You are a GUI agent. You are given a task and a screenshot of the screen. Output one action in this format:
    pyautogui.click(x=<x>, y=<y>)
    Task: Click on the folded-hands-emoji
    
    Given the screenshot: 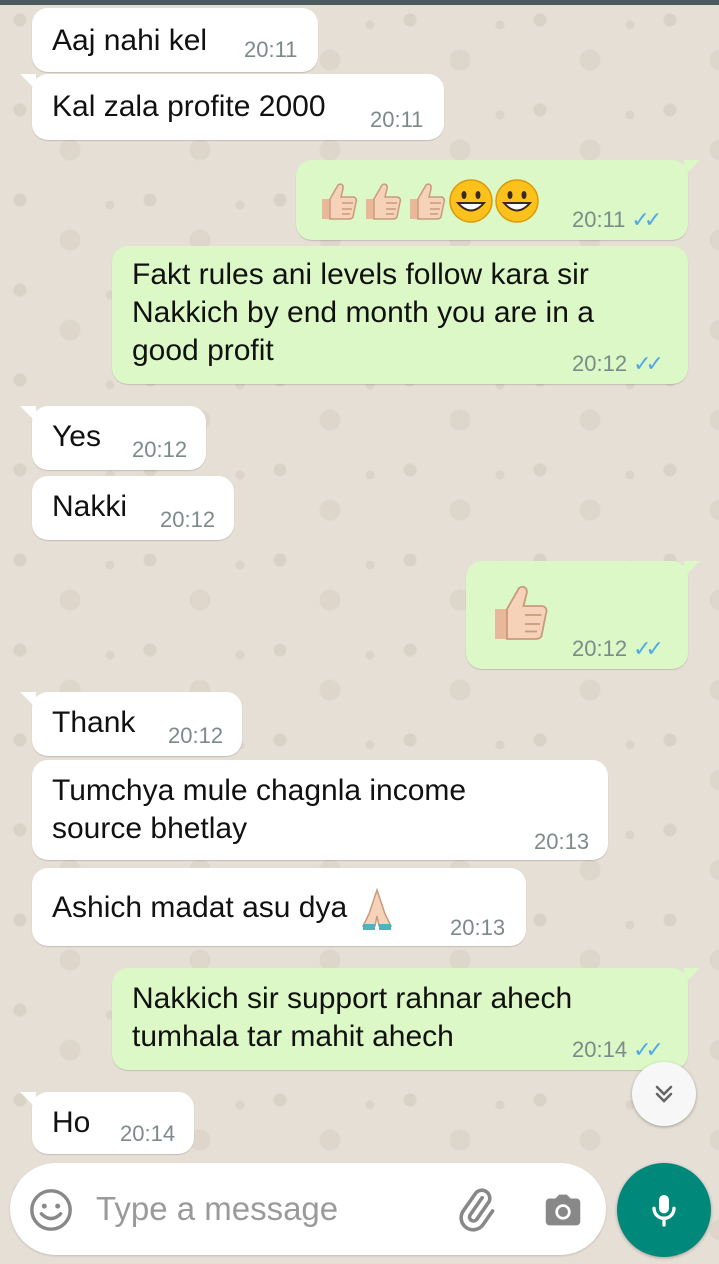 What is the action you would take?
    pyautogui.click(x=377, y=908)
    